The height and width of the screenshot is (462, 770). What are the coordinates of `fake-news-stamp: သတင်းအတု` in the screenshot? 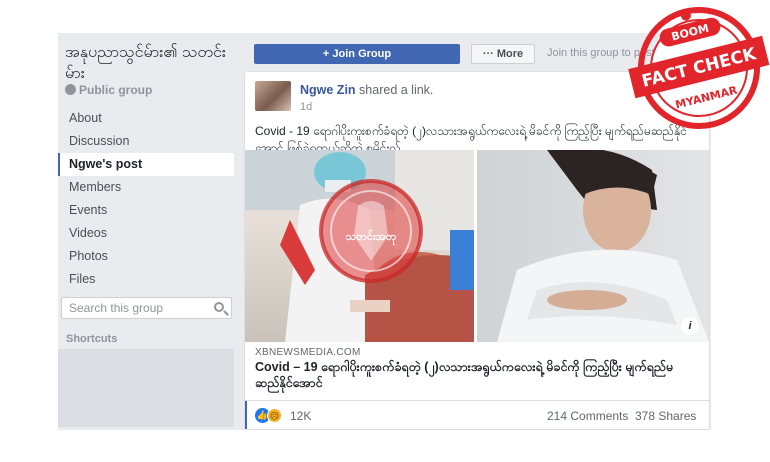 It's located at (371, 231).